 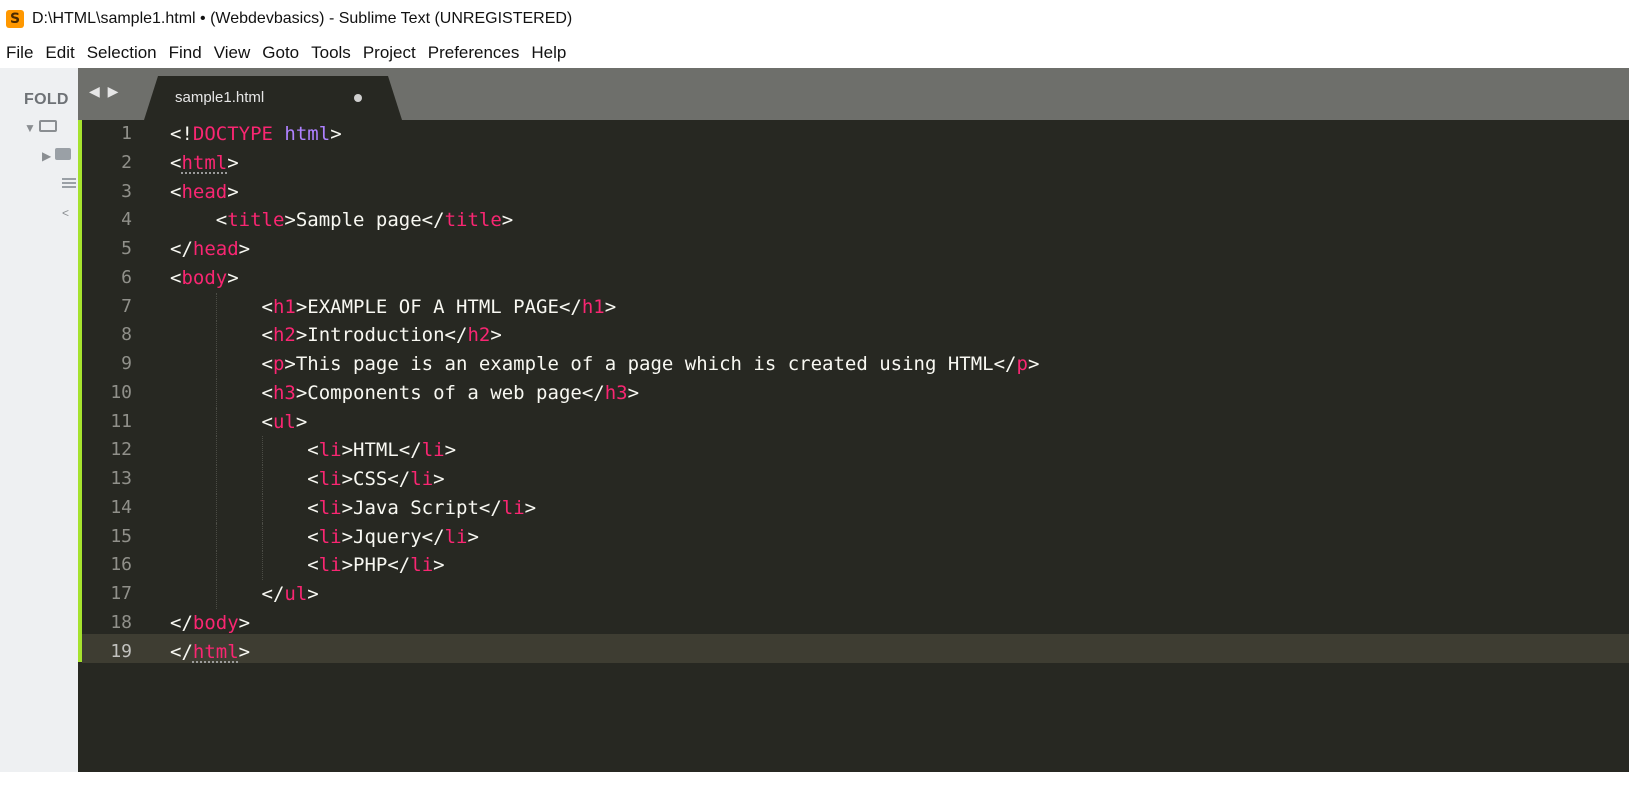 I want to click on code-line: <h1>EXAMPLE OF A HTML PAGE</h1>, so click(x=604, y=307).